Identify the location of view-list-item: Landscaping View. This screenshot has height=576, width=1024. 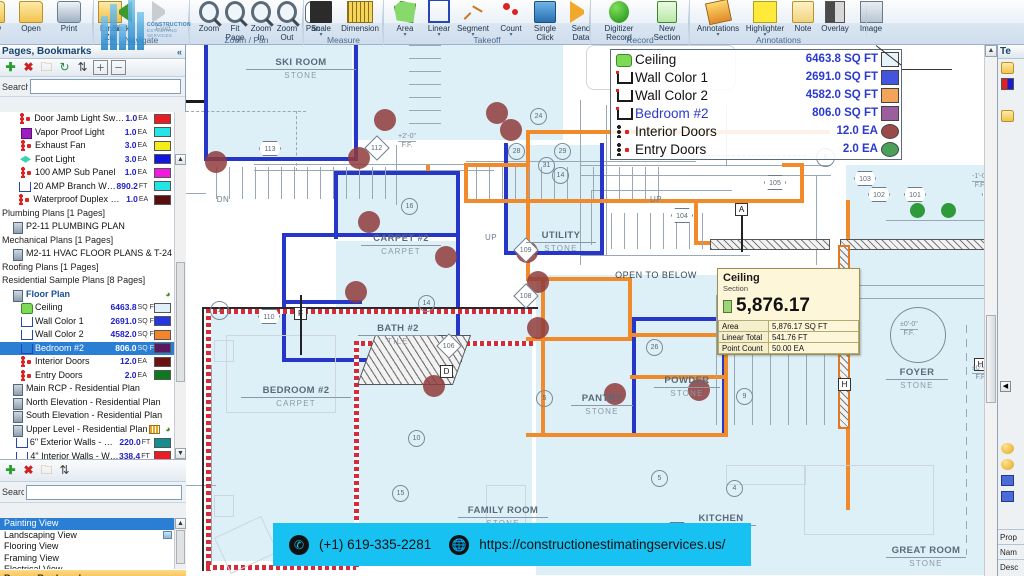
(93, 536).